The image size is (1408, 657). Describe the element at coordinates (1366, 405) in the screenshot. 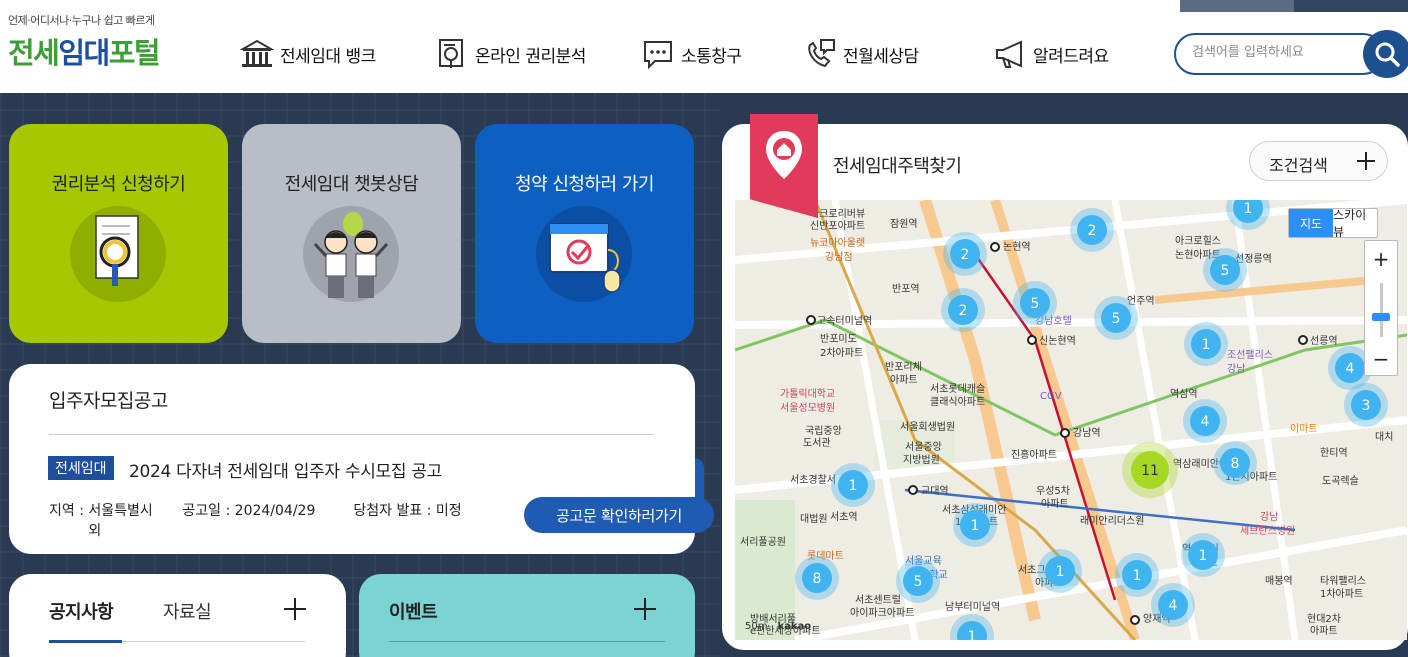

I see `cluster-marker: 3` at that location.